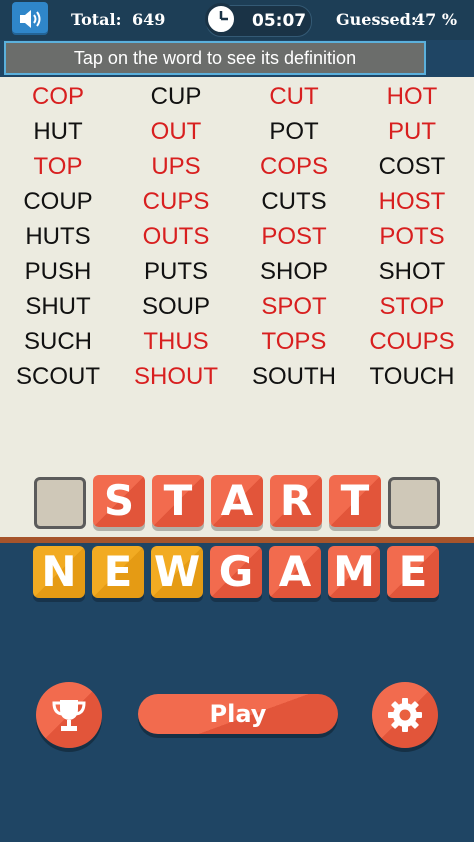 The width and height of the screenshot is (474, 842). What do you see at coordinates (294, 167) in the screenshot?
I see `word-item: COPS` at bounding box center [294, 167].